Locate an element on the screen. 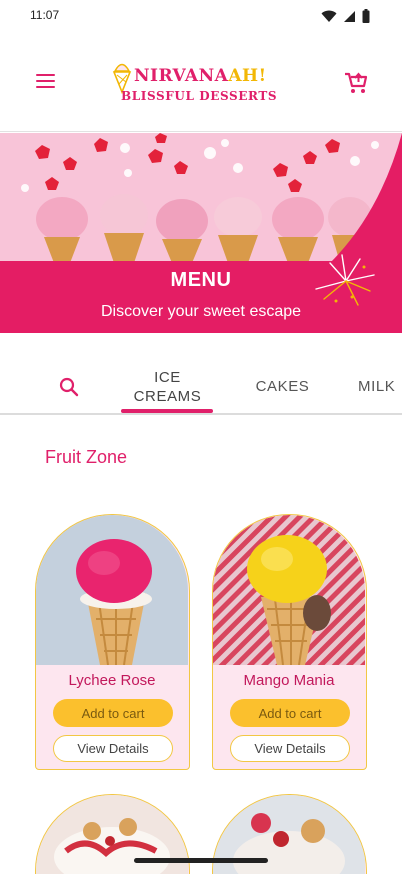 The image size is (402, 874). product-card: Mango Mania Add to cart View Details is located at coordinates (289, 642).